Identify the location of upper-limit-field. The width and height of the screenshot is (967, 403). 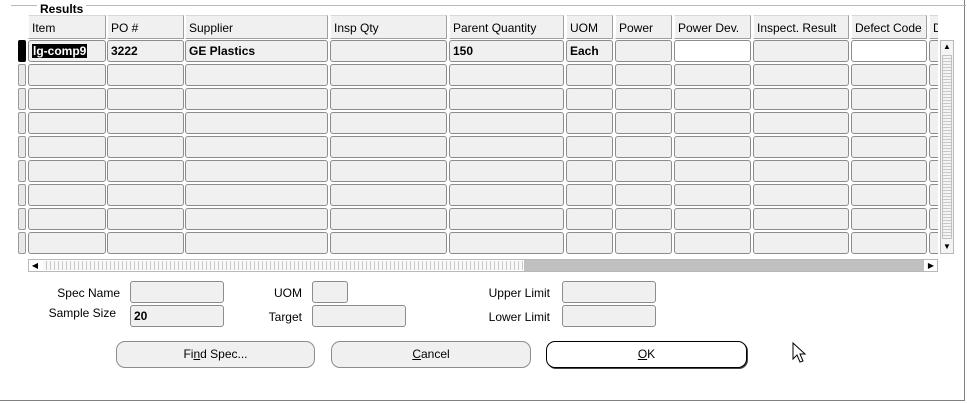
(609, 292).